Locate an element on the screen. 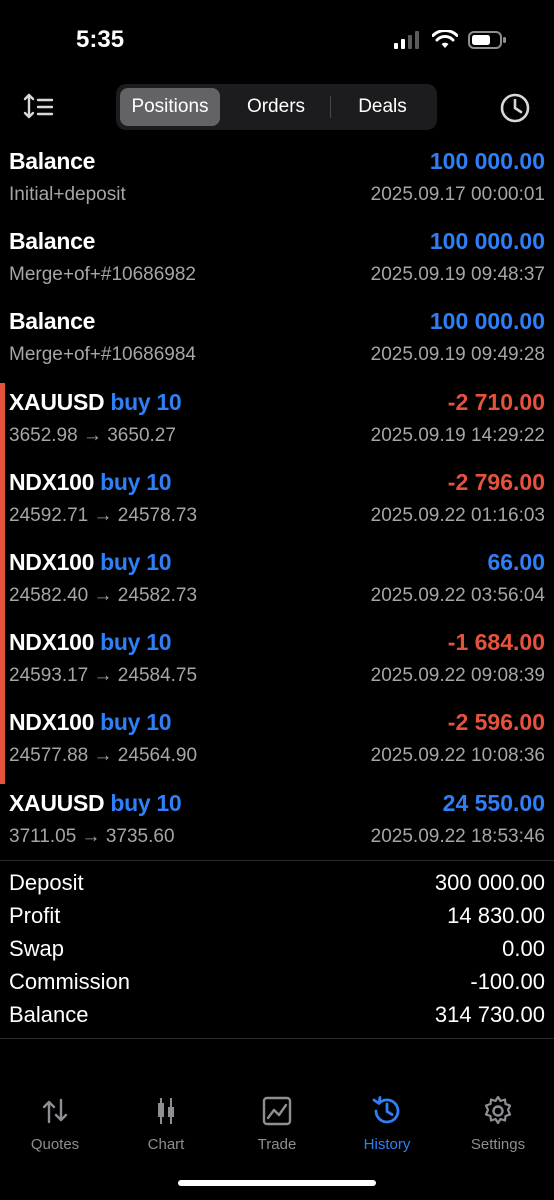  summary-label: Profit is located at coordinates (35, 915).